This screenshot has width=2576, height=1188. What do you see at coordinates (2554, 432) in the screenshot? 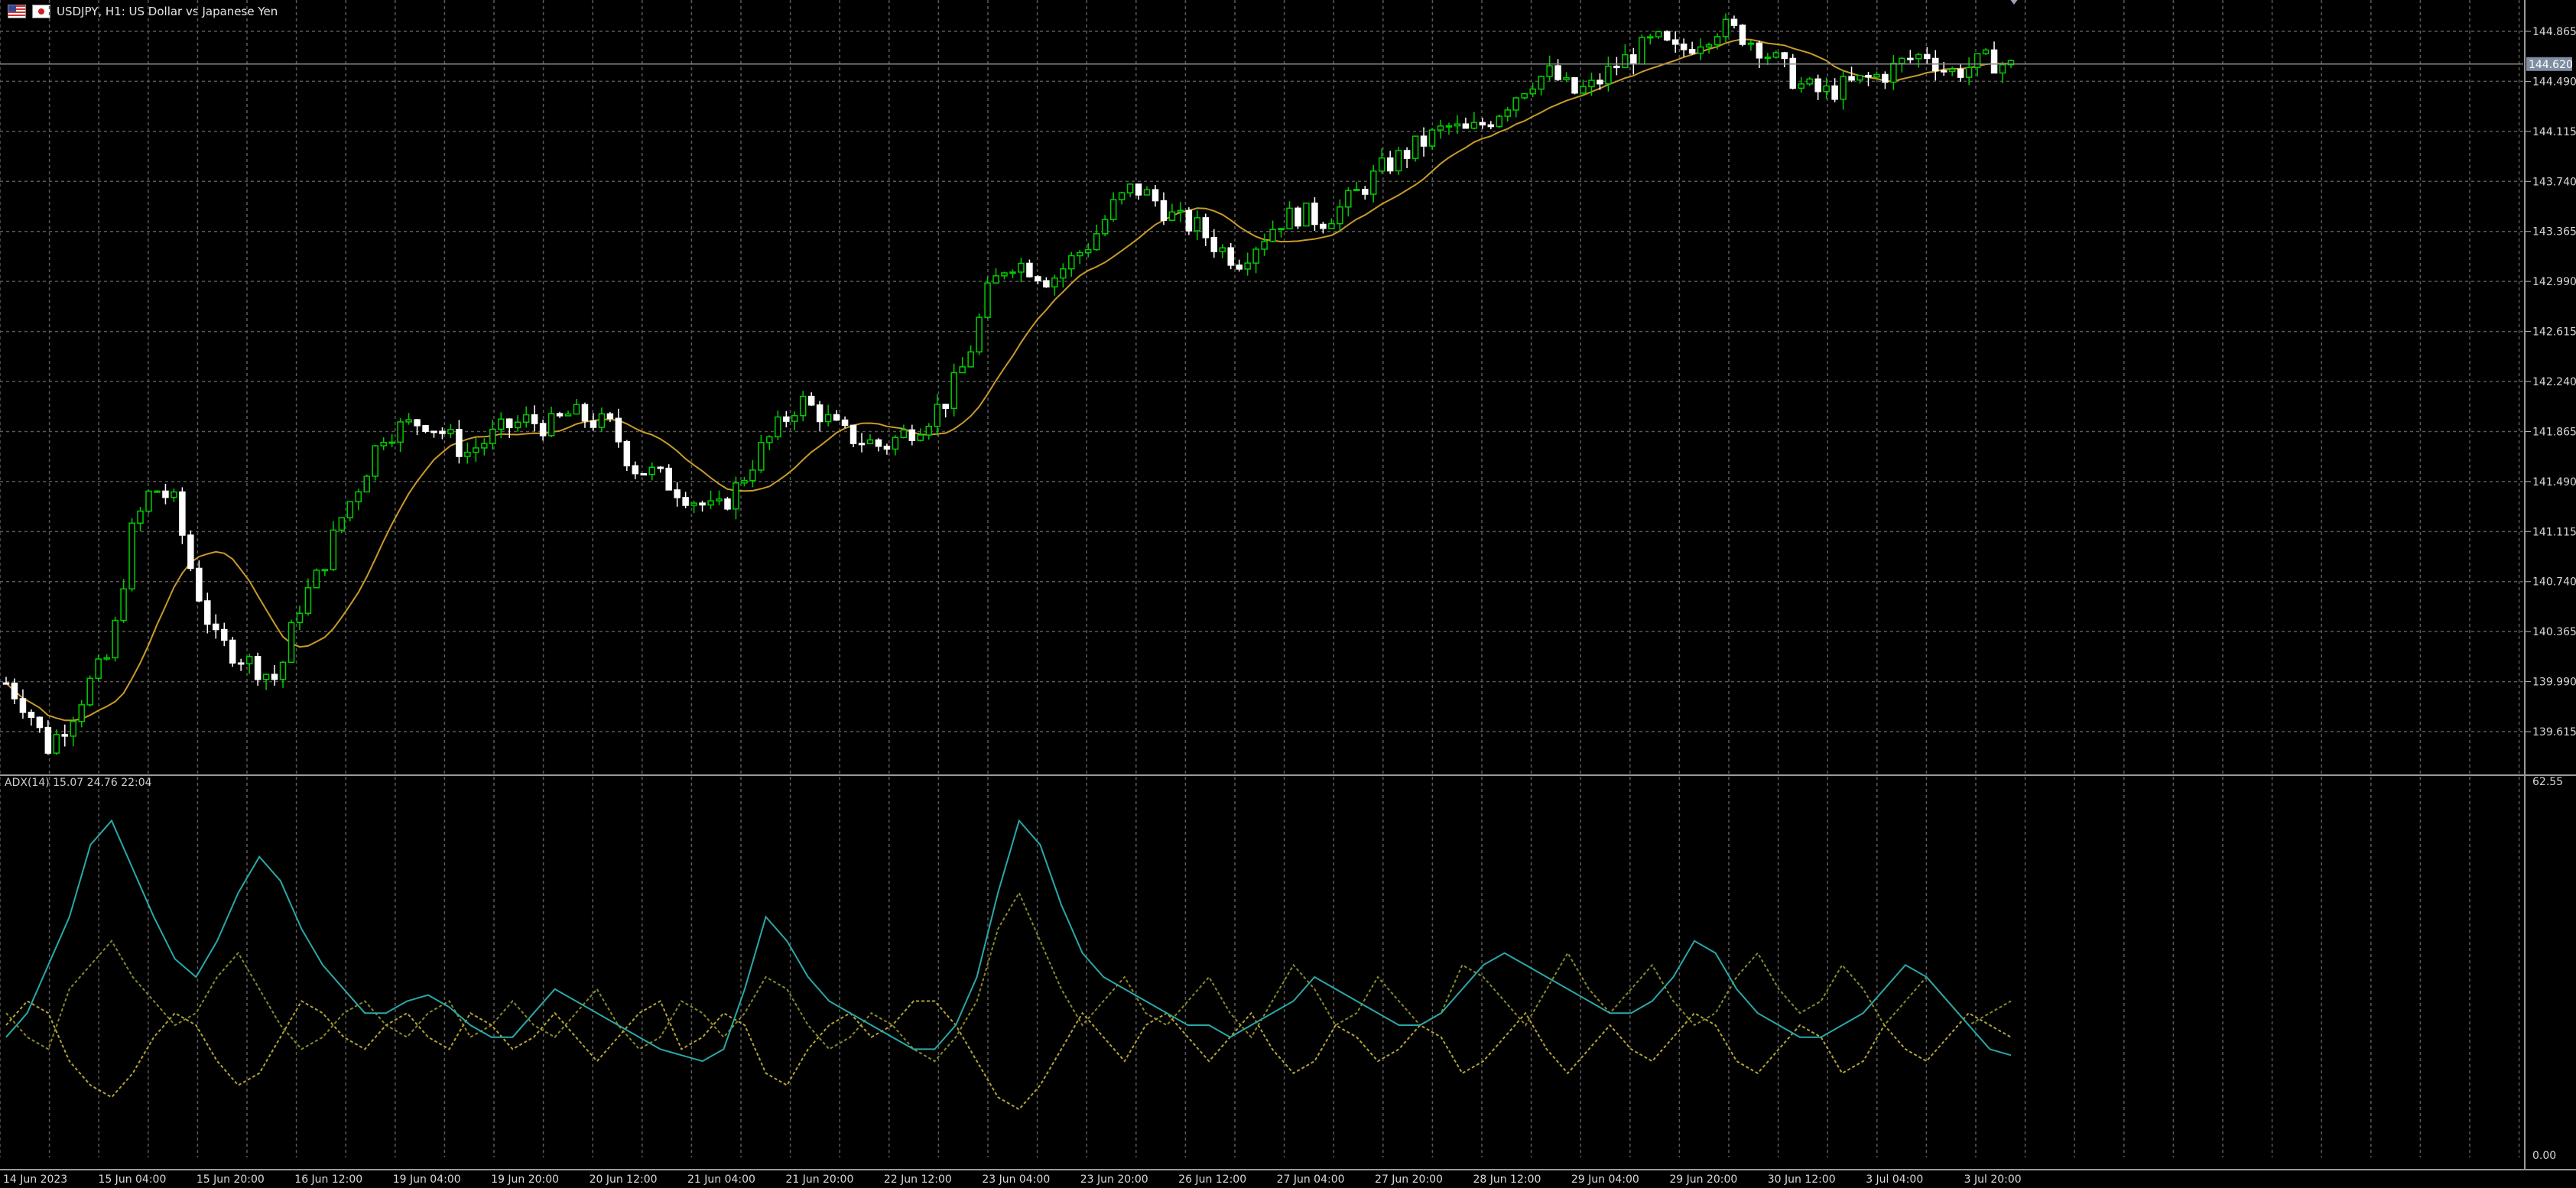
I see `price-axis-label: 141.865` at bounding box center [2554, 432].